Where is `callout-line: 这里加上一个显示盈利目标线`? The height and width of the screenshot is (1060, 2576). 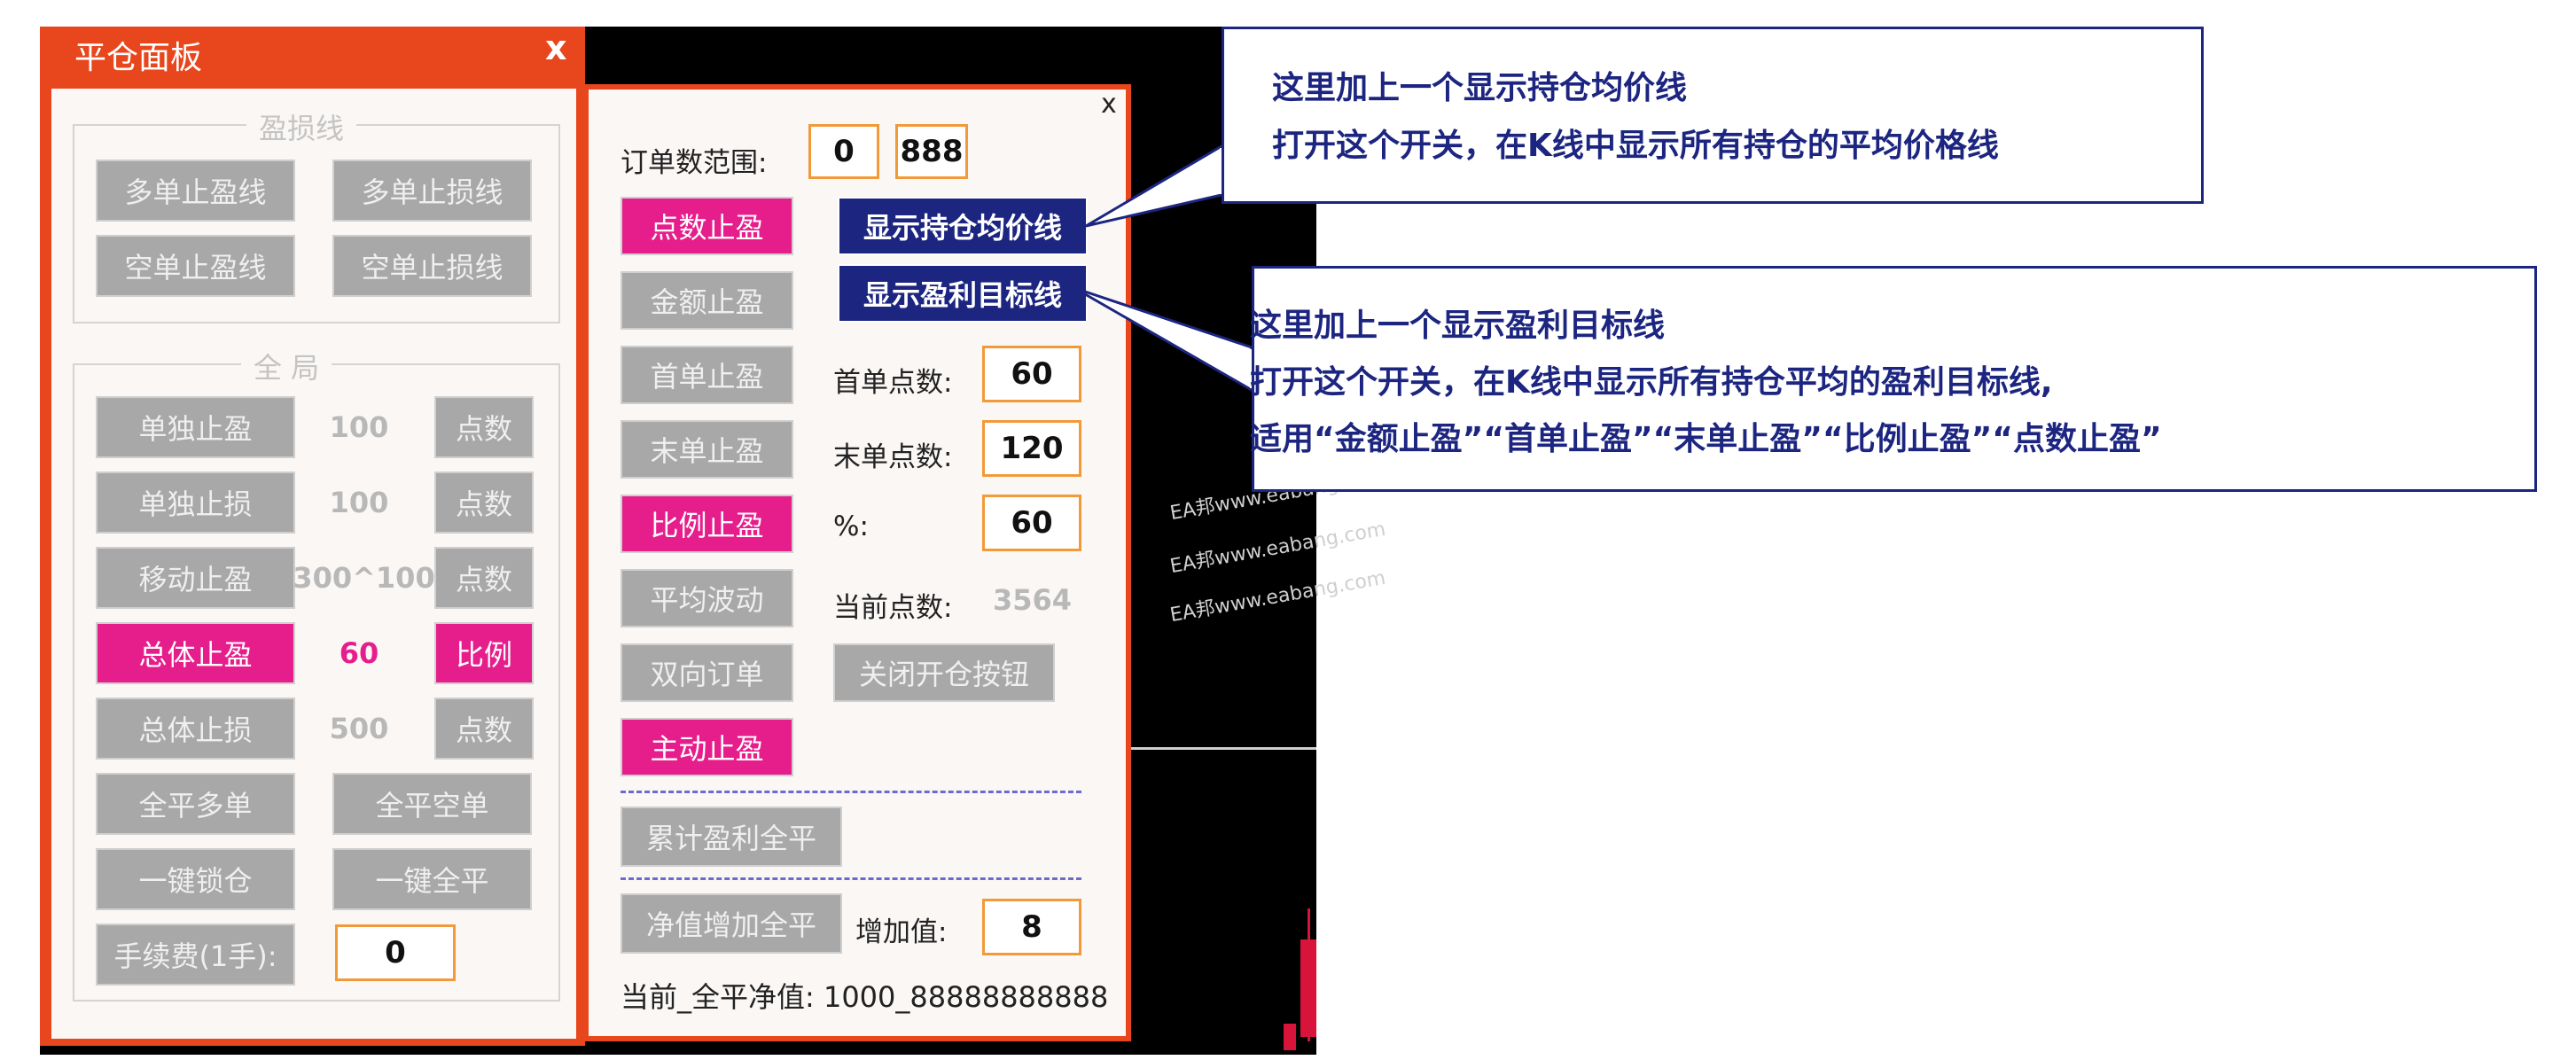 callout-line: 这里加上一个显示盈利目标线 is located at coordinates (1458, 326).